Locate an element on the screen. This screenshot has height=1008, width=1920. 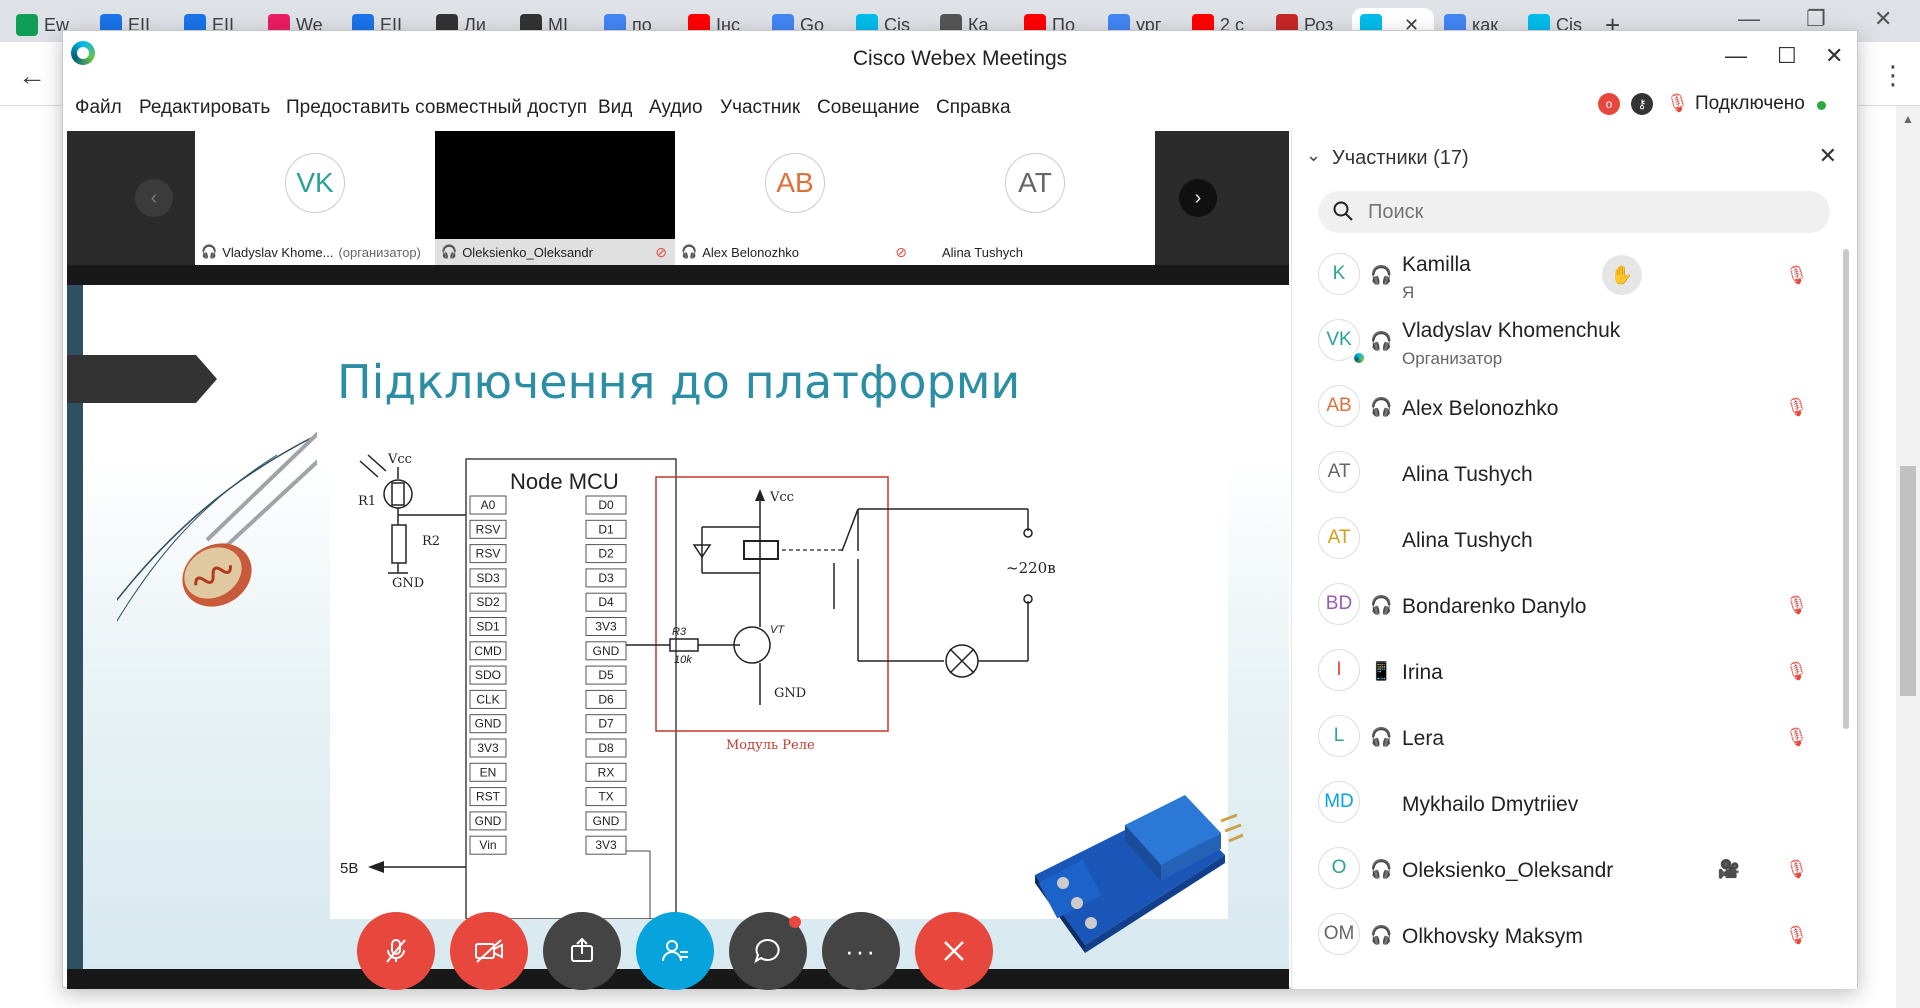
headset-icon: 🎧 is located at coordinates (1381, 605).